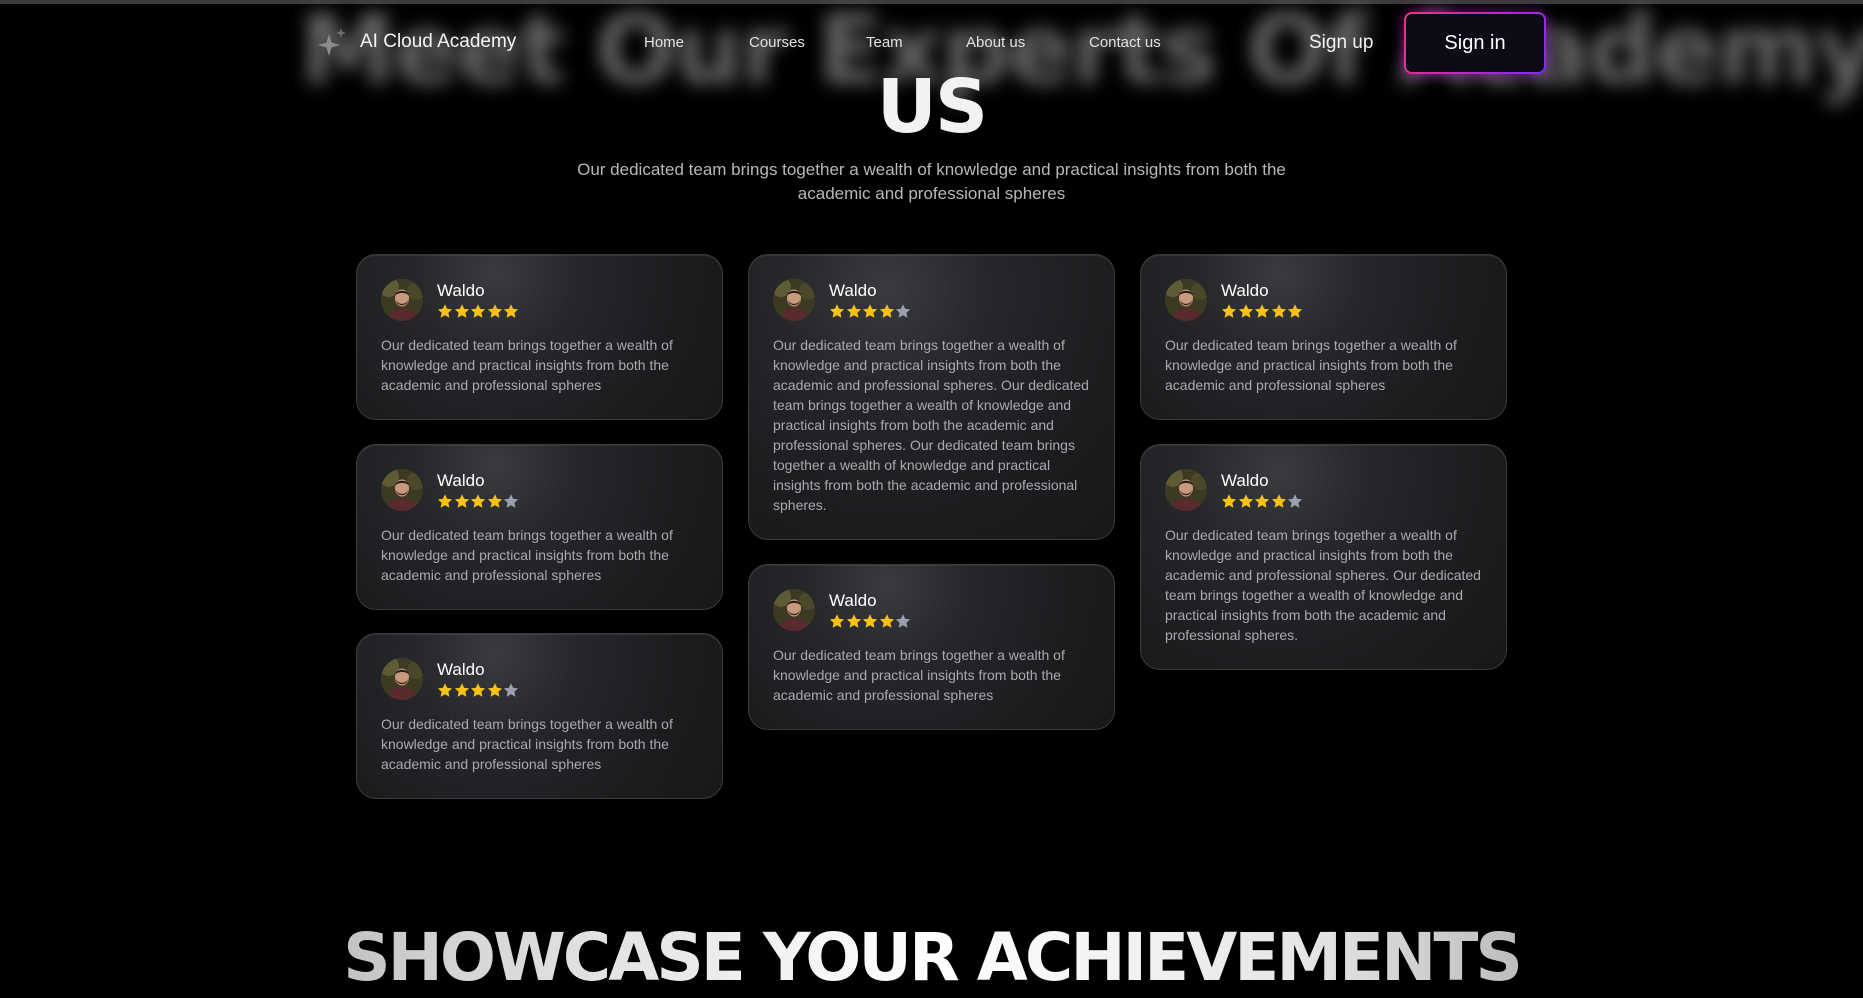 This screenshot has height=998, width=1863. What do you see at coordinates (332, 42) in the screenshot?
I see `sparkle-icon` at bounding box center [332, 42].